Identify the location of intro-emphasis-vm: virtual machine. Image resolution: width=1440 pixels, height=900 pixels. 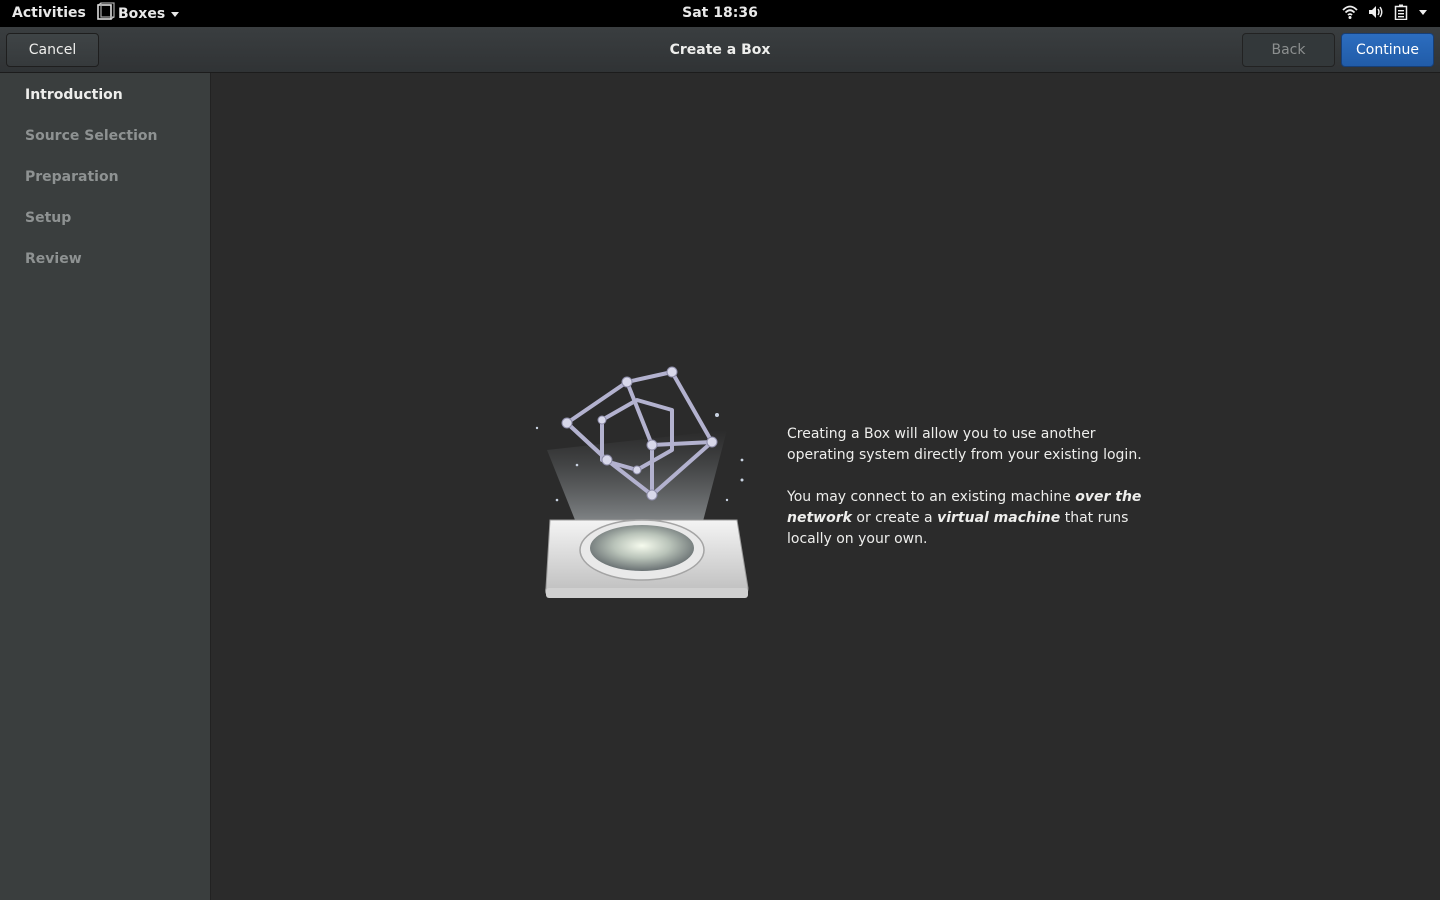
(999, 518).